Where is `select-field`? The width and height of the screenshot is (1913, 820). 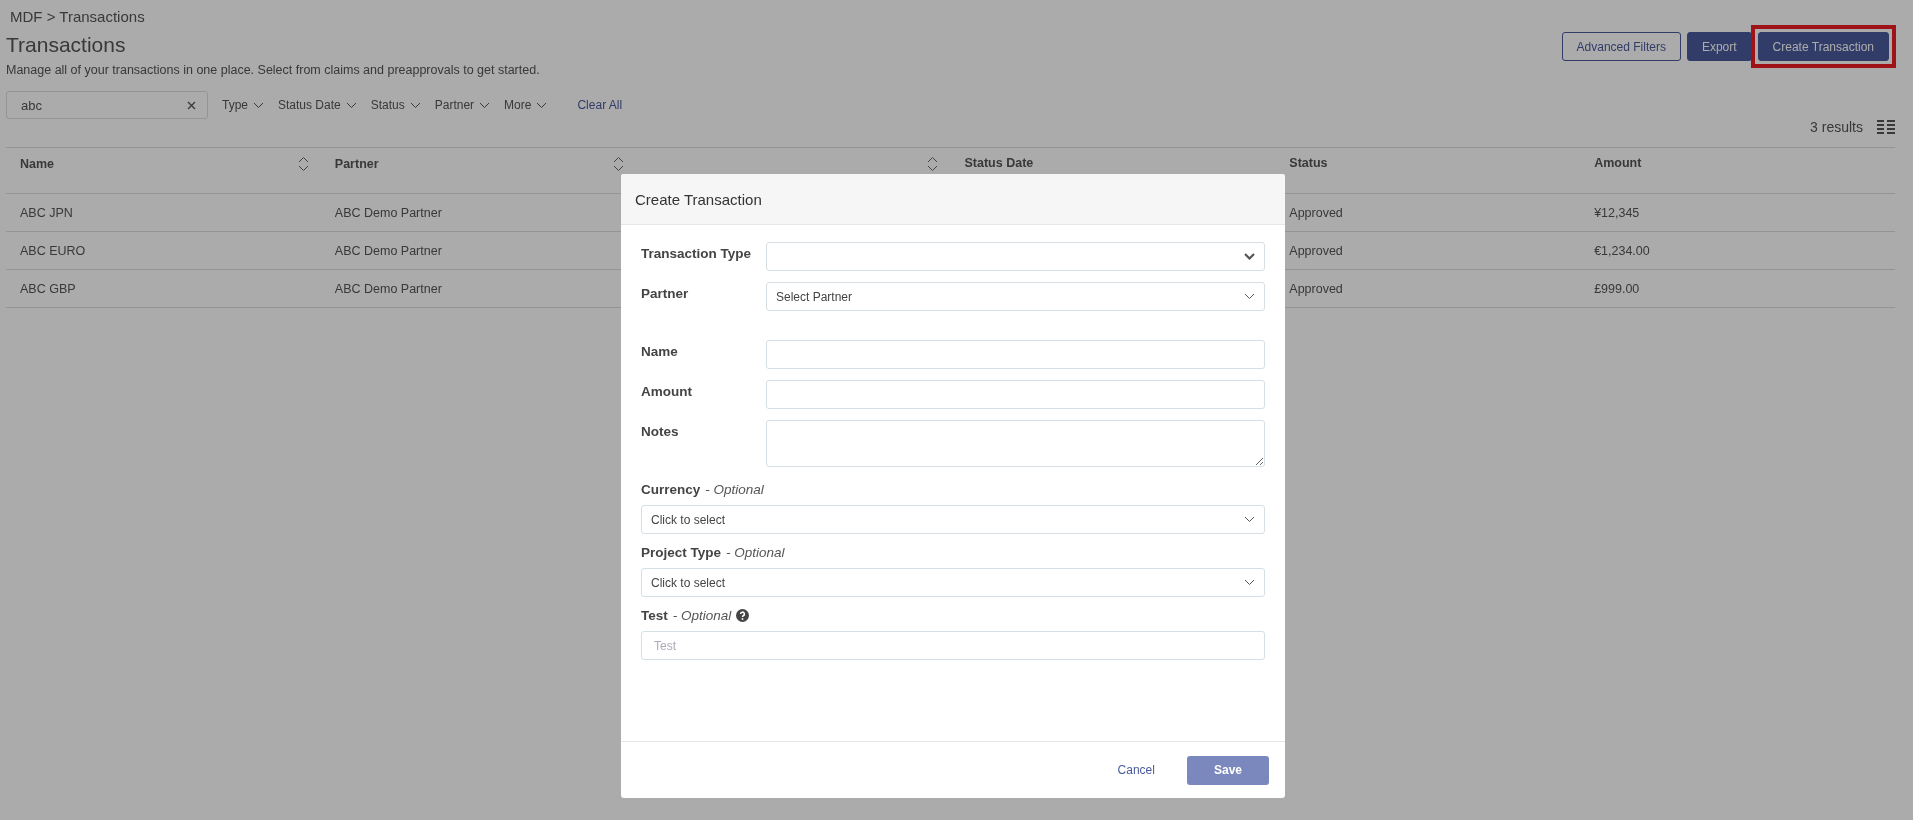
select-field is located at coordinates (1015, 256).